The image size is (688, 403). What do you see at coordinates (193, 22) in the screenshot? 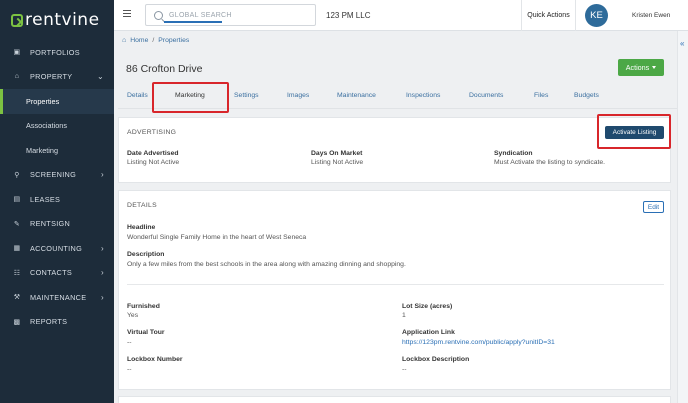
I see `active-tab-indicator` at bounding box center [193, 22].